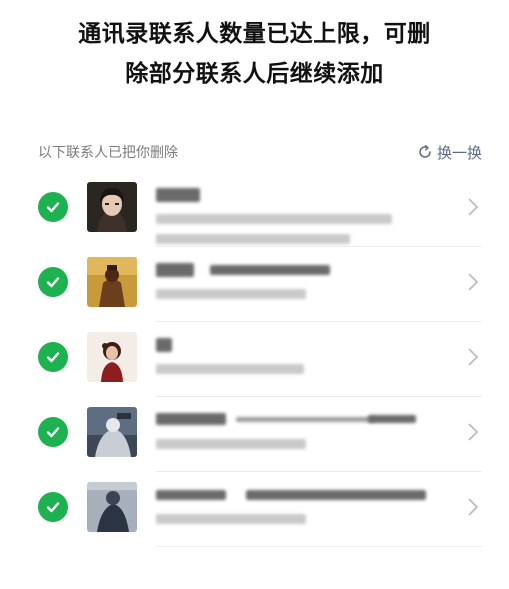 The width and height of the screenshot is (509, 589). Describe the element at coordinates (425, 152) in the screenshot. I see `refresh-icon` at that location.